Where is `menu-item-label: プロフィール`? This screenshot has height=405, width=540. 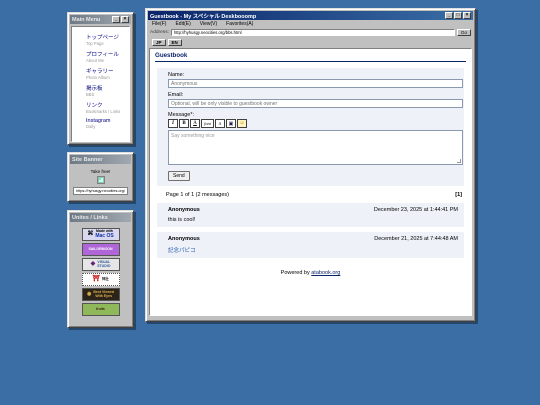 menu-item-label: プロフィール is located at coordinates (105, 54).